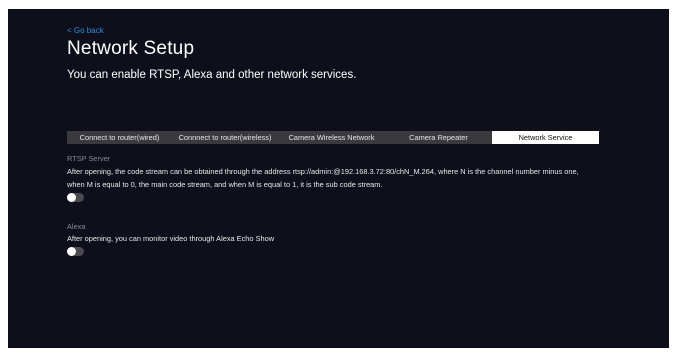 The image size is (678, 358). Describe the element at coordinates (85, 30) in the screenshot. I see `go-back-link: < Go back` at that location.